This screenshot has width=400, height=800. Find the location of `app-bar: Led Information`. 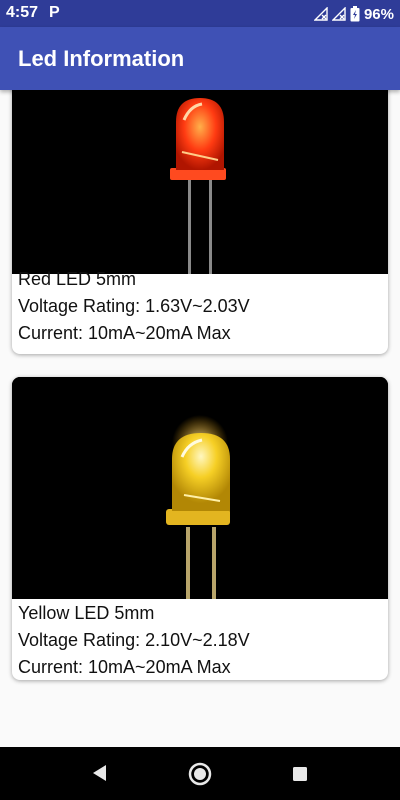

app-bar: Led Information is located at coordinates (200, 58).